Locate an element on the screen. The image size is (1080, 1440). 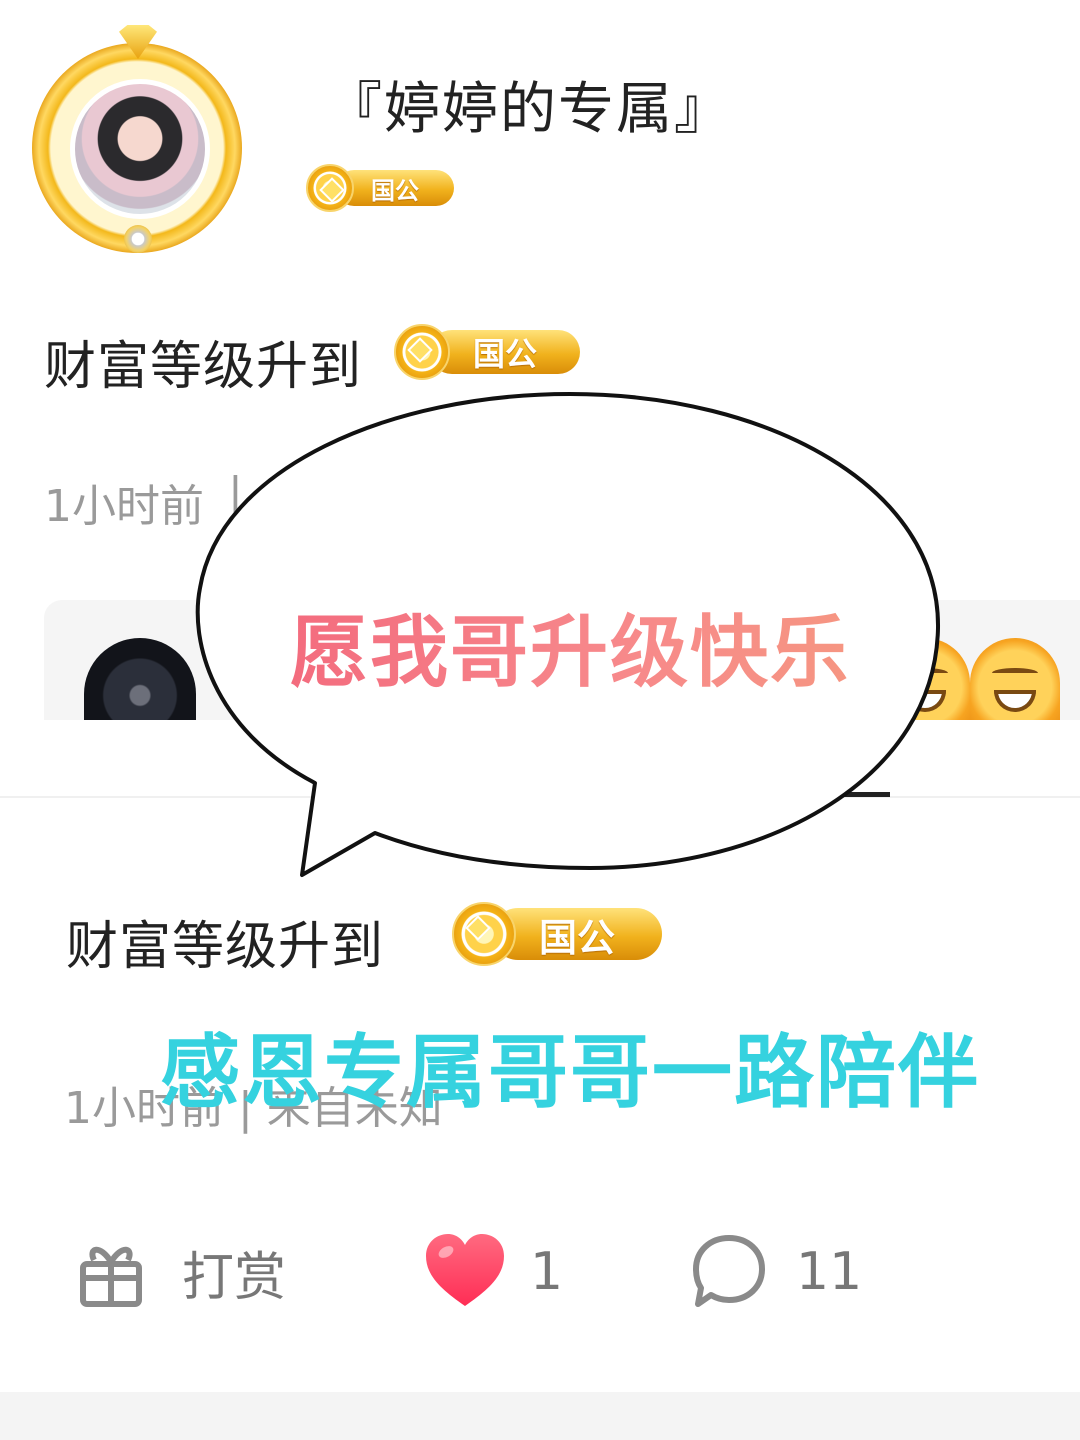
avatar is located at coordinates (138, 140).